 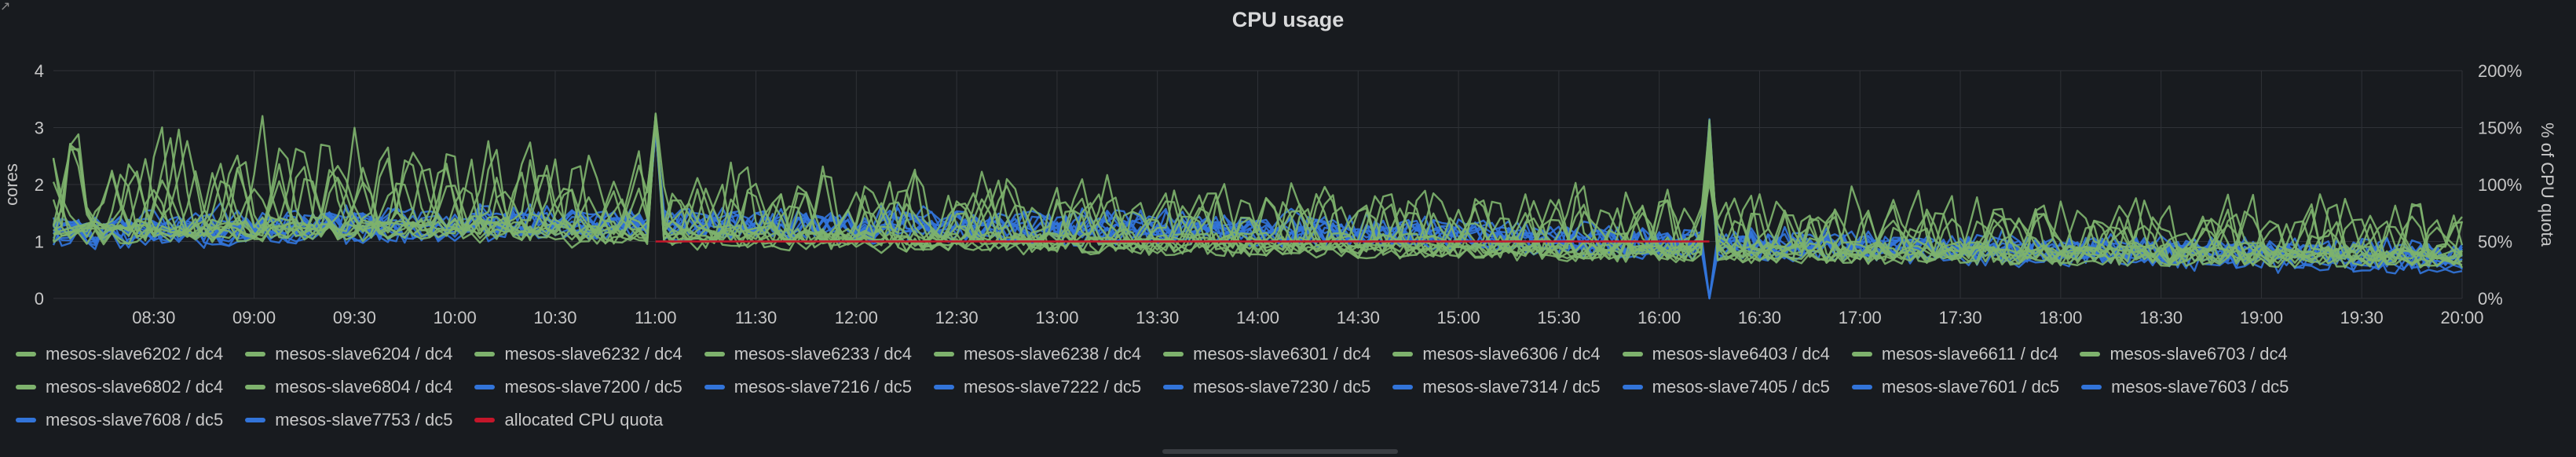 I want to click on legend-item: mesos-slave6306 / dc4, so click(x=1497, y=354).